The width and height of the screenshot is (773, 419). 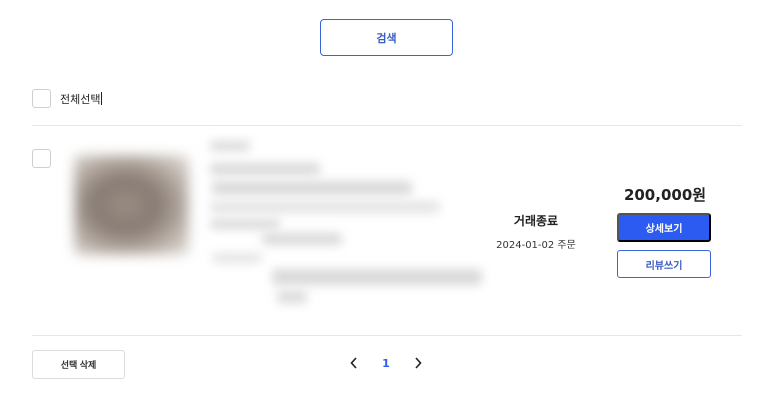 I want to click on select-all-row: 전체선택, so click(x=67, y=98).